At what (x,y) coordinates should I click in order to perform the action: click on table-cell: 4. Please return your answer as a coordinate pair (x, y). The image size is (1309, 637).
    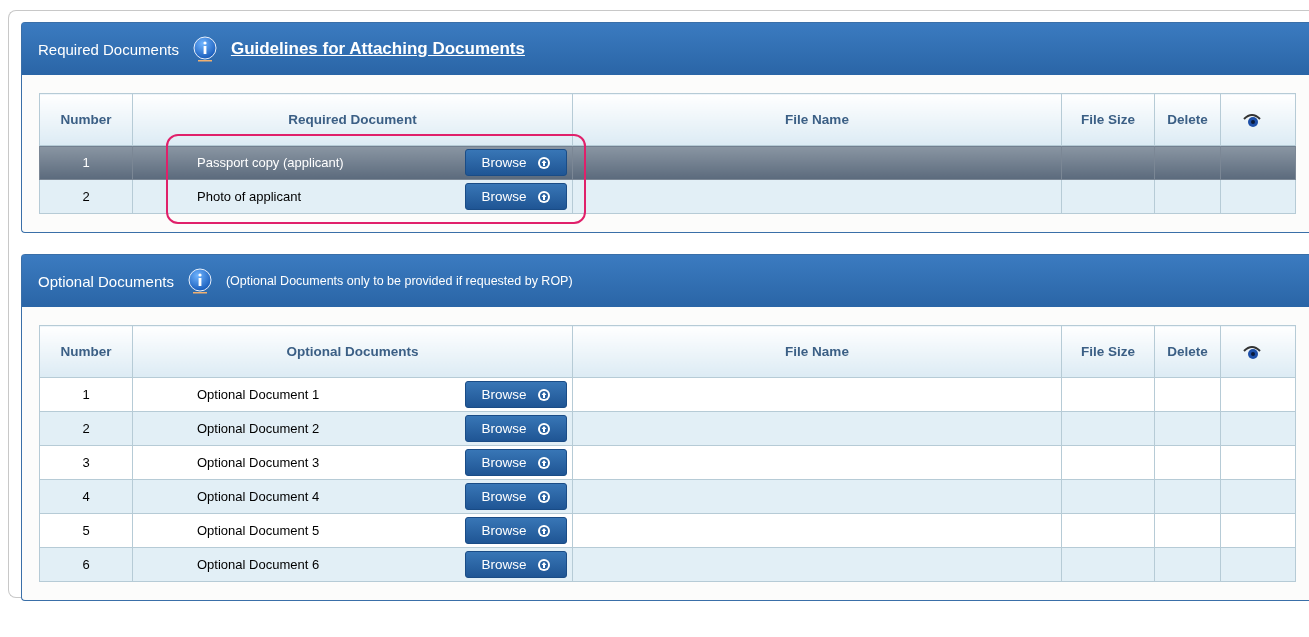
    Looking at the image, I should click on (86, 496).